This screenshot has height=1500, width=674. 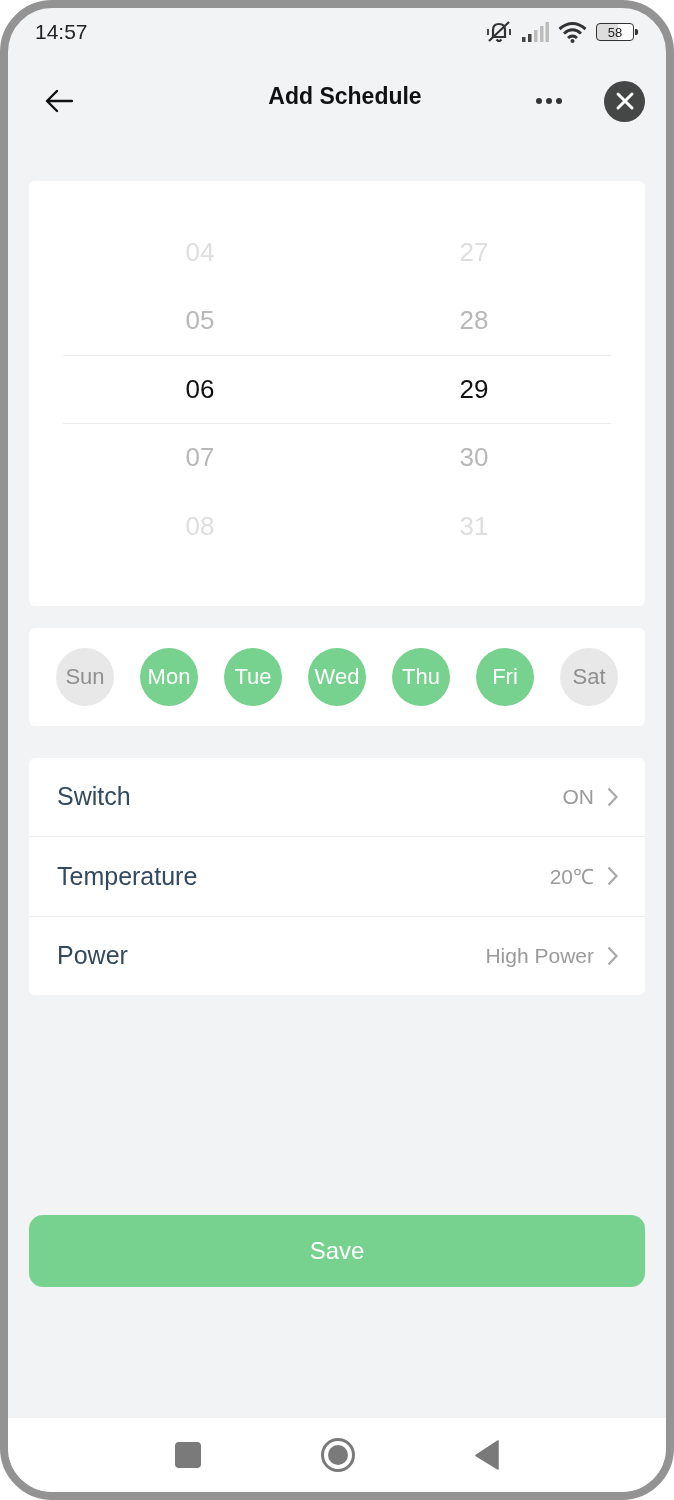 What do you see at coordinates (94, 797) in the screenshot?
I see `setting-label: Switch` at bounding box center [94, 797].